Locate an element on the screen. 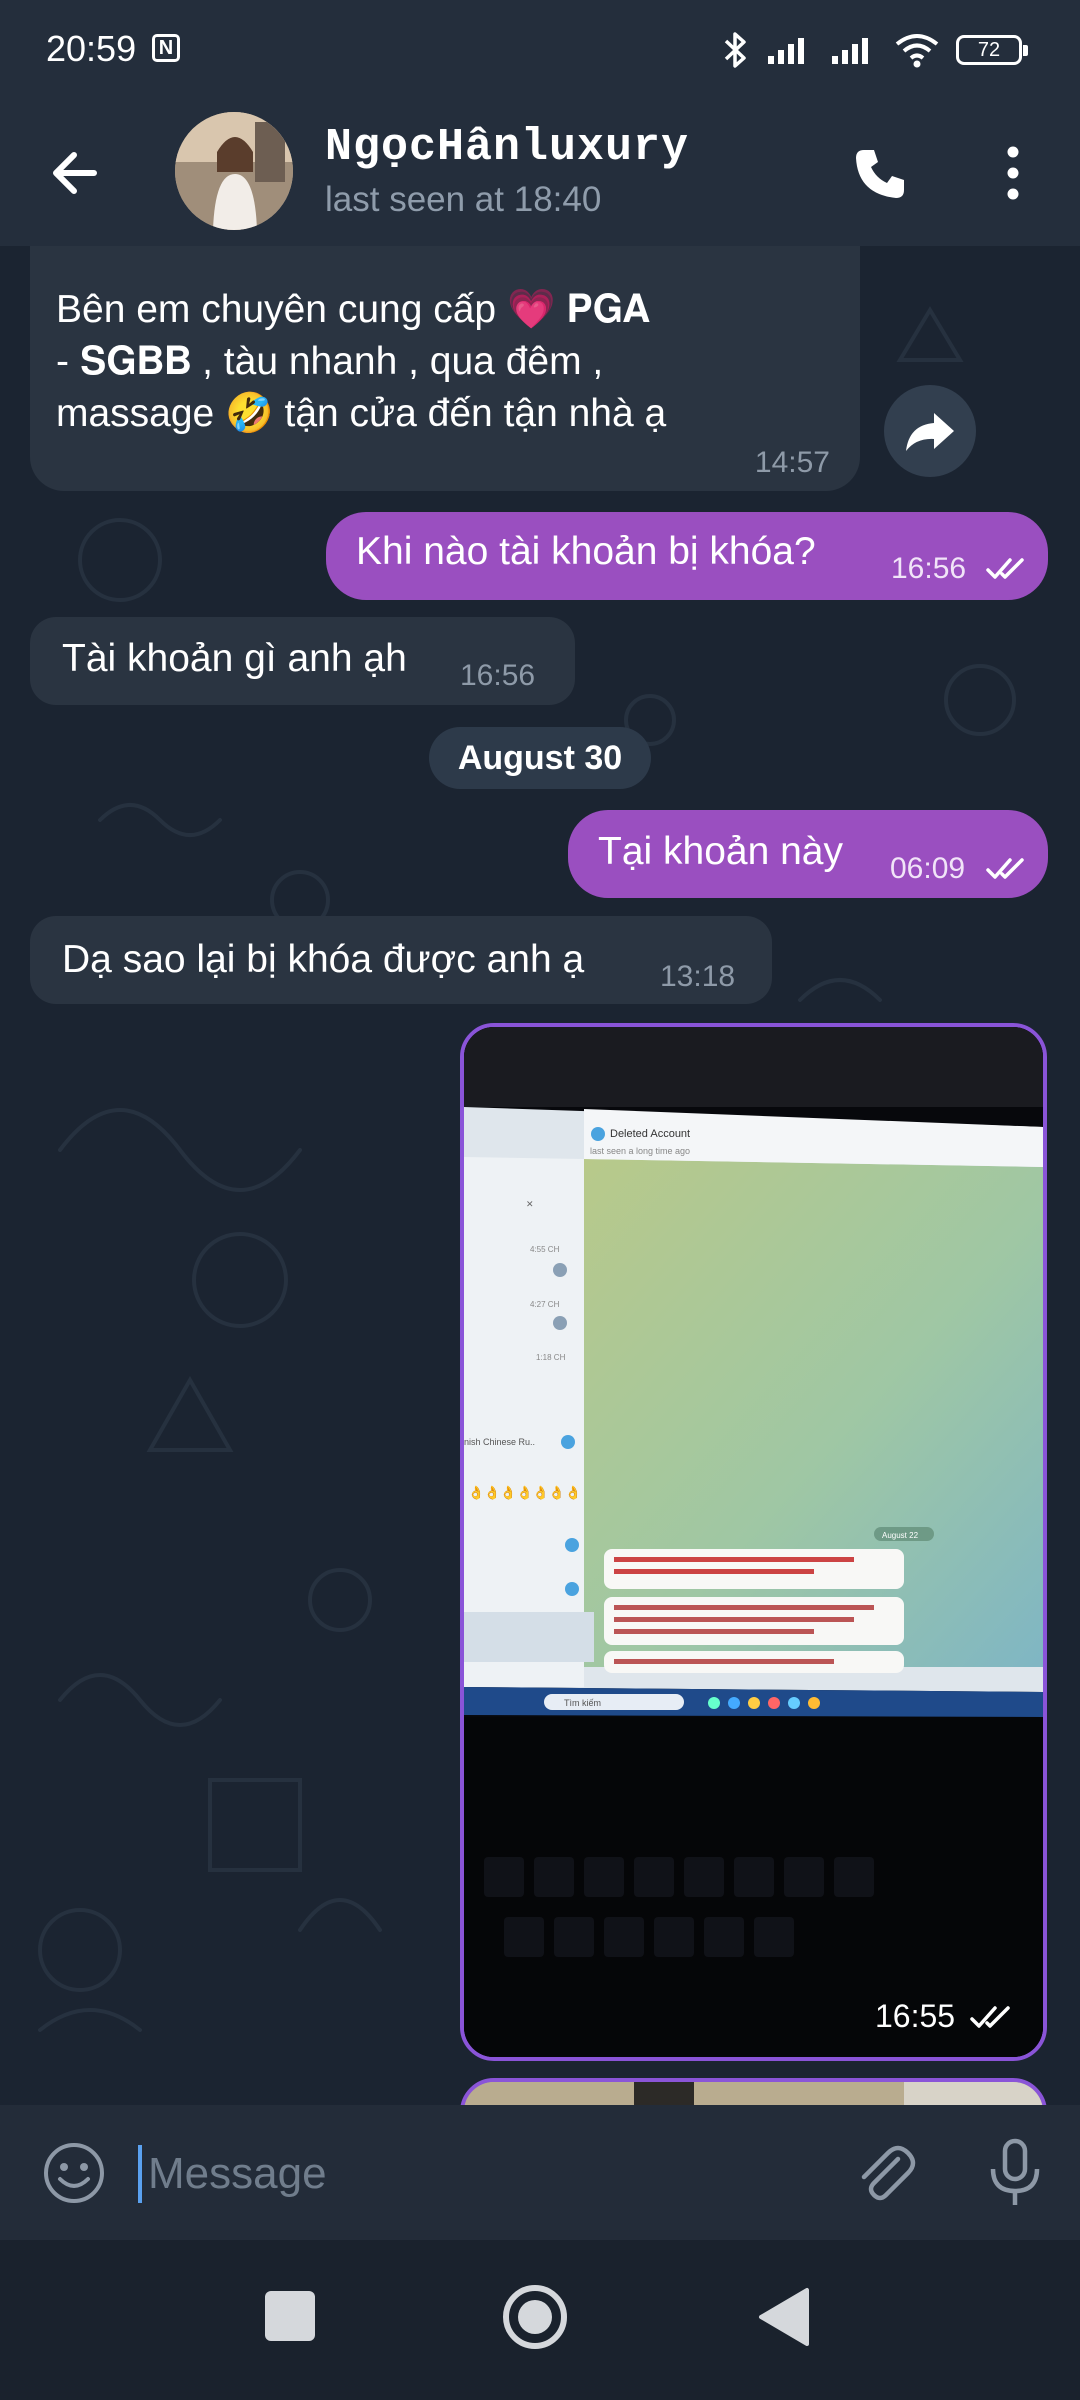 This screenshot has height=2400, width=1080. svg-text: 4:27 CH is located at coordinates (545, 1304).